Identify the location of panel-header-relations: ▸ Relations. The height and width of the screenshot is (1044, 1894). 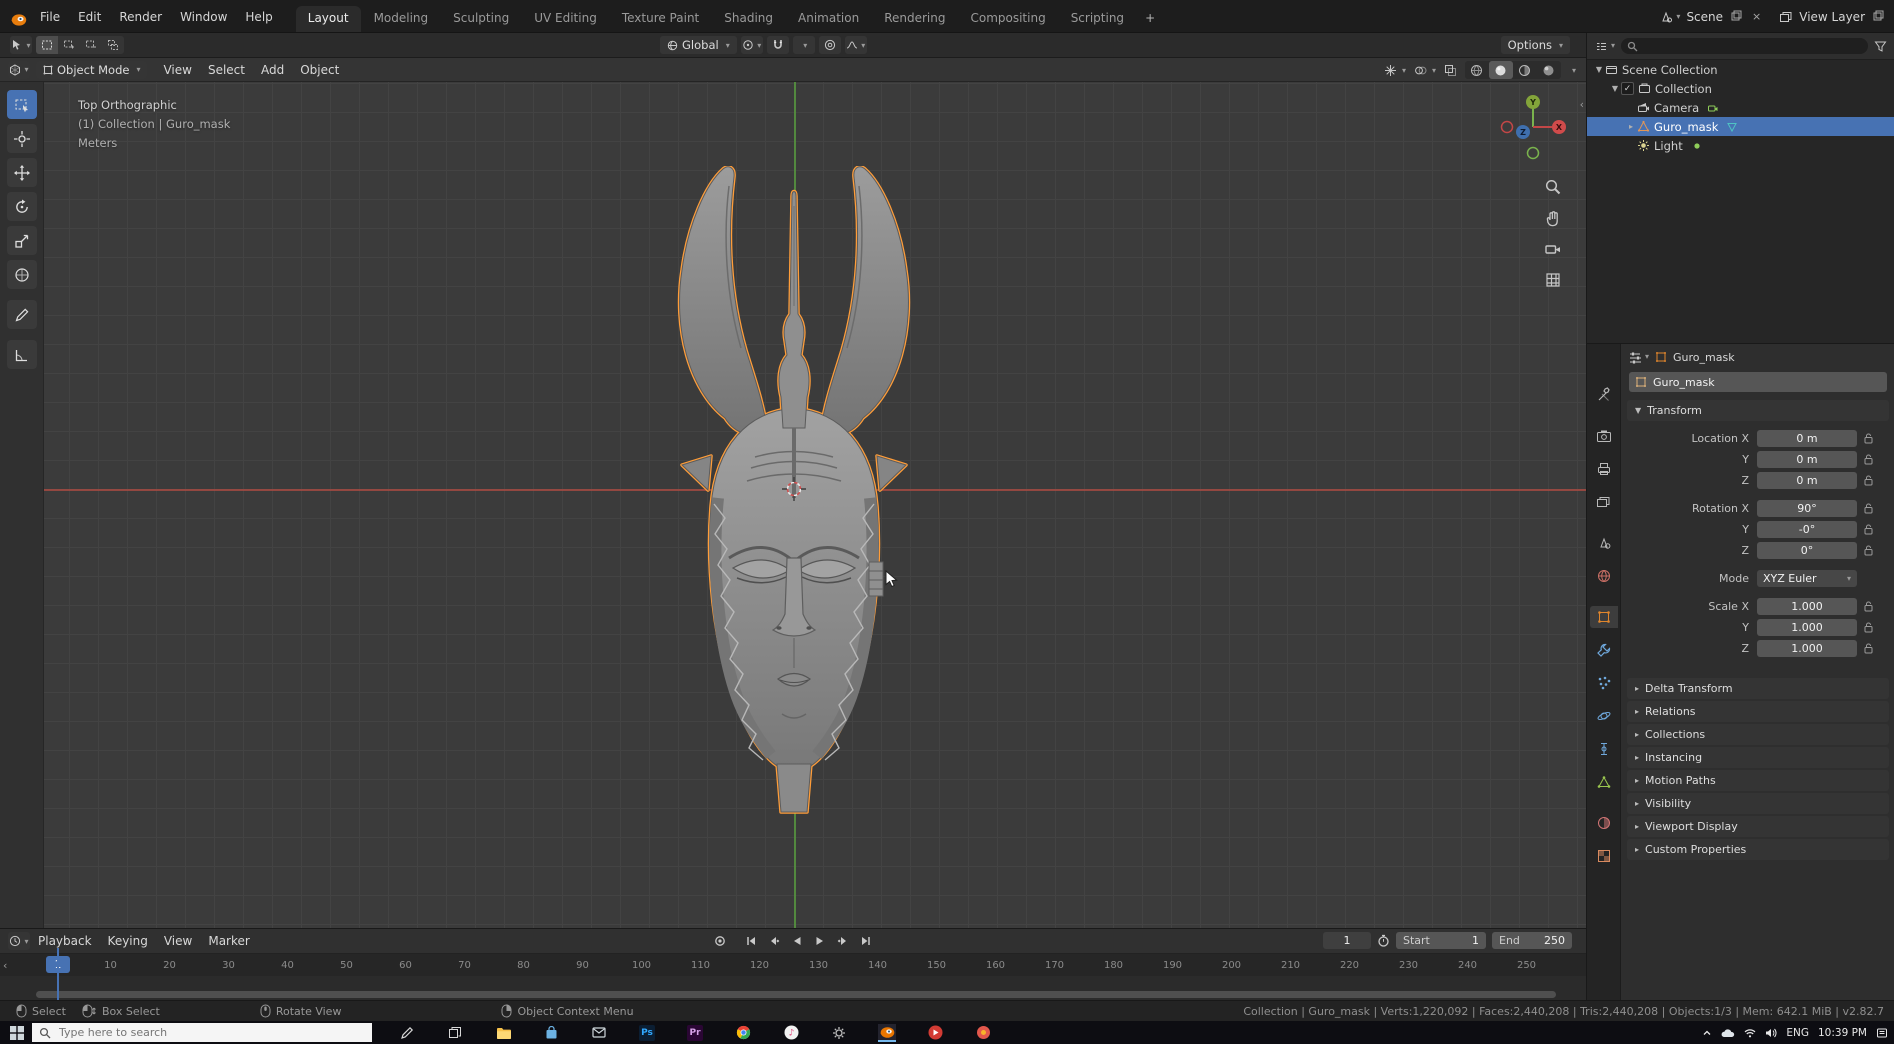
(1758, 711).